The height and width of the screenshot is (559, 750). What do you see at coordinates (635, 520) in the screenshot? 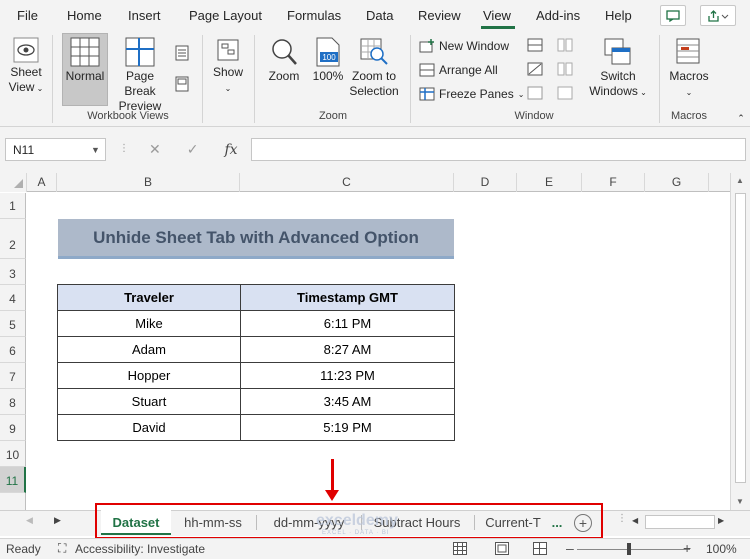
I see `scroll-left-icon: ◀` at bounding box center [635, 520].